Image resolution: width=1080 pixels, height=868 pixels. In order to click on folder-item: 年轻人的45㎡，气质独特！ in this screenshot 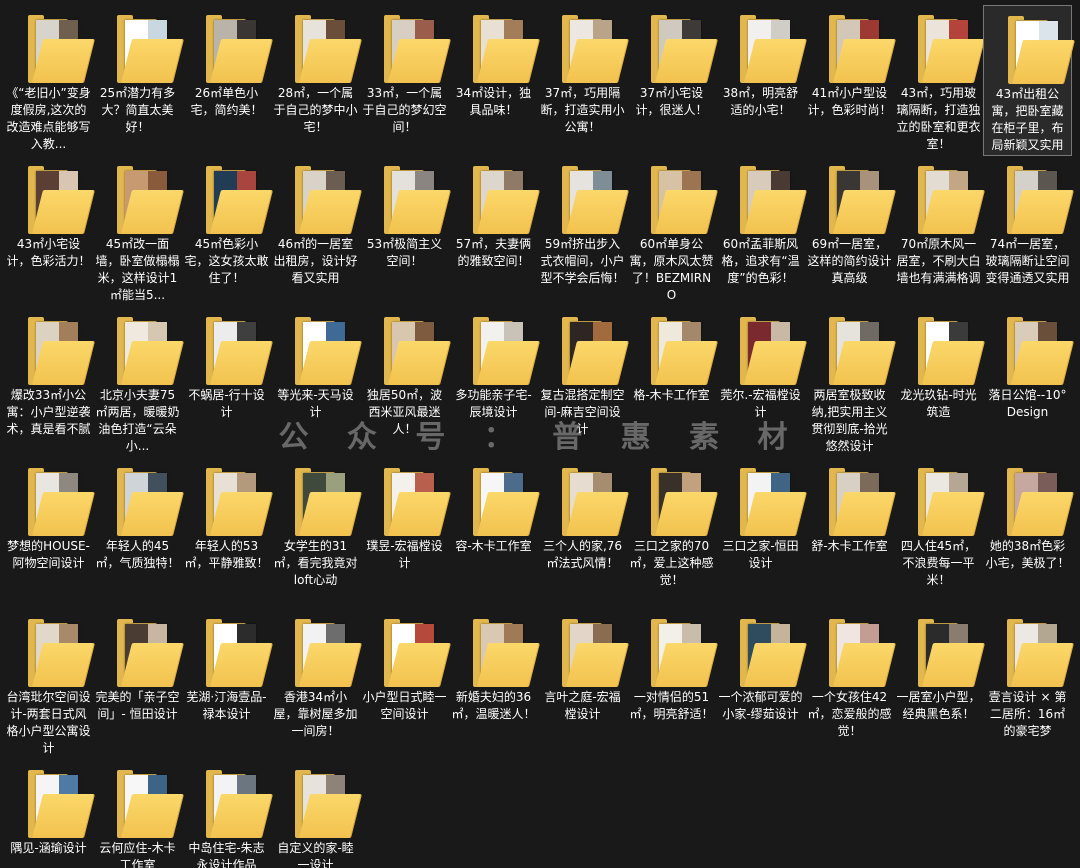, I will do `click(138, 533)`.